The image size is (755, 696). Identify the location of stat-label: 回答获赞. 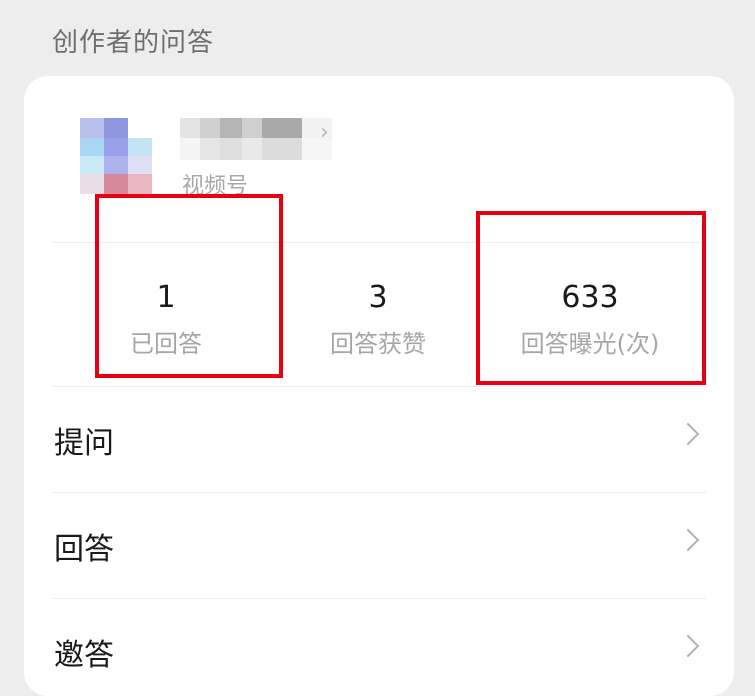
(378, 344).